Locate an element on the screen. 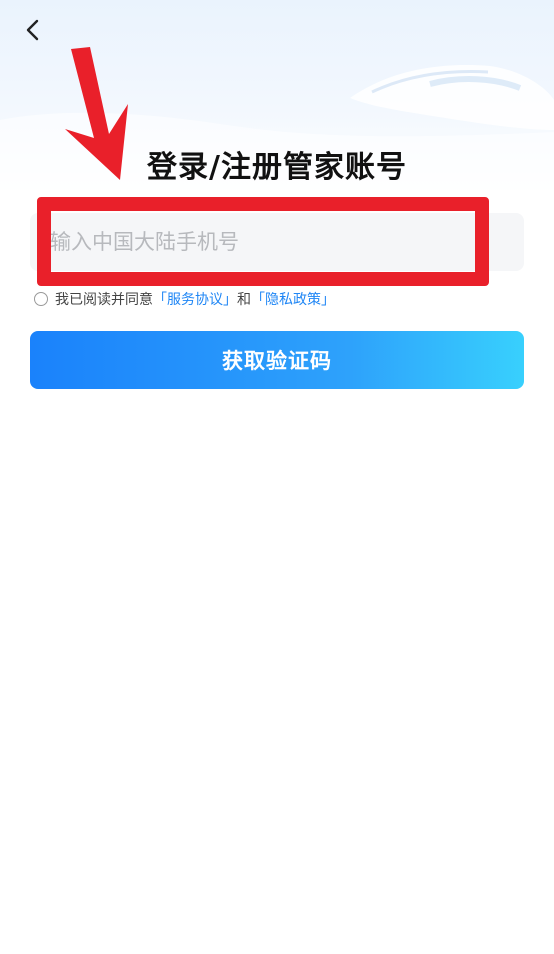 This screenshot has height=954, width=554. back-button is located at coordinates (32, 30).